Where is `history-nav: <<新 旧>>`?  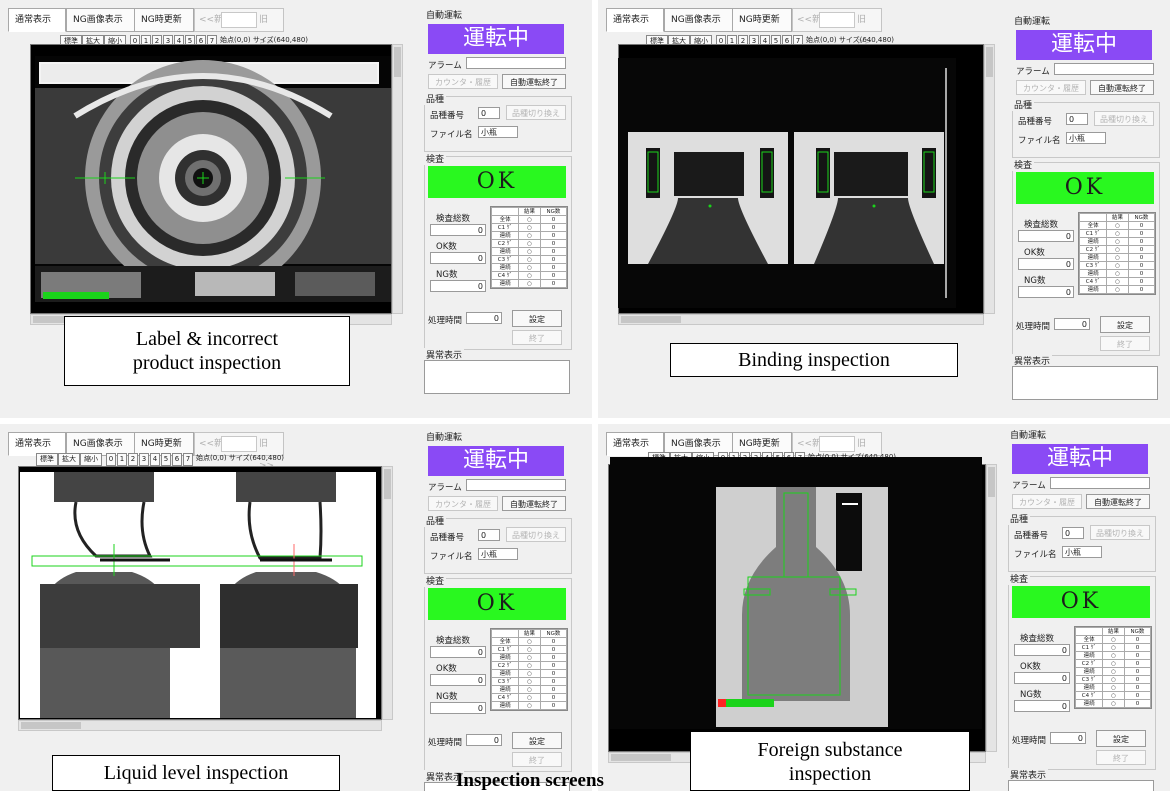
history-nav: <<新 旧>> is located at coordinates (837, 27).